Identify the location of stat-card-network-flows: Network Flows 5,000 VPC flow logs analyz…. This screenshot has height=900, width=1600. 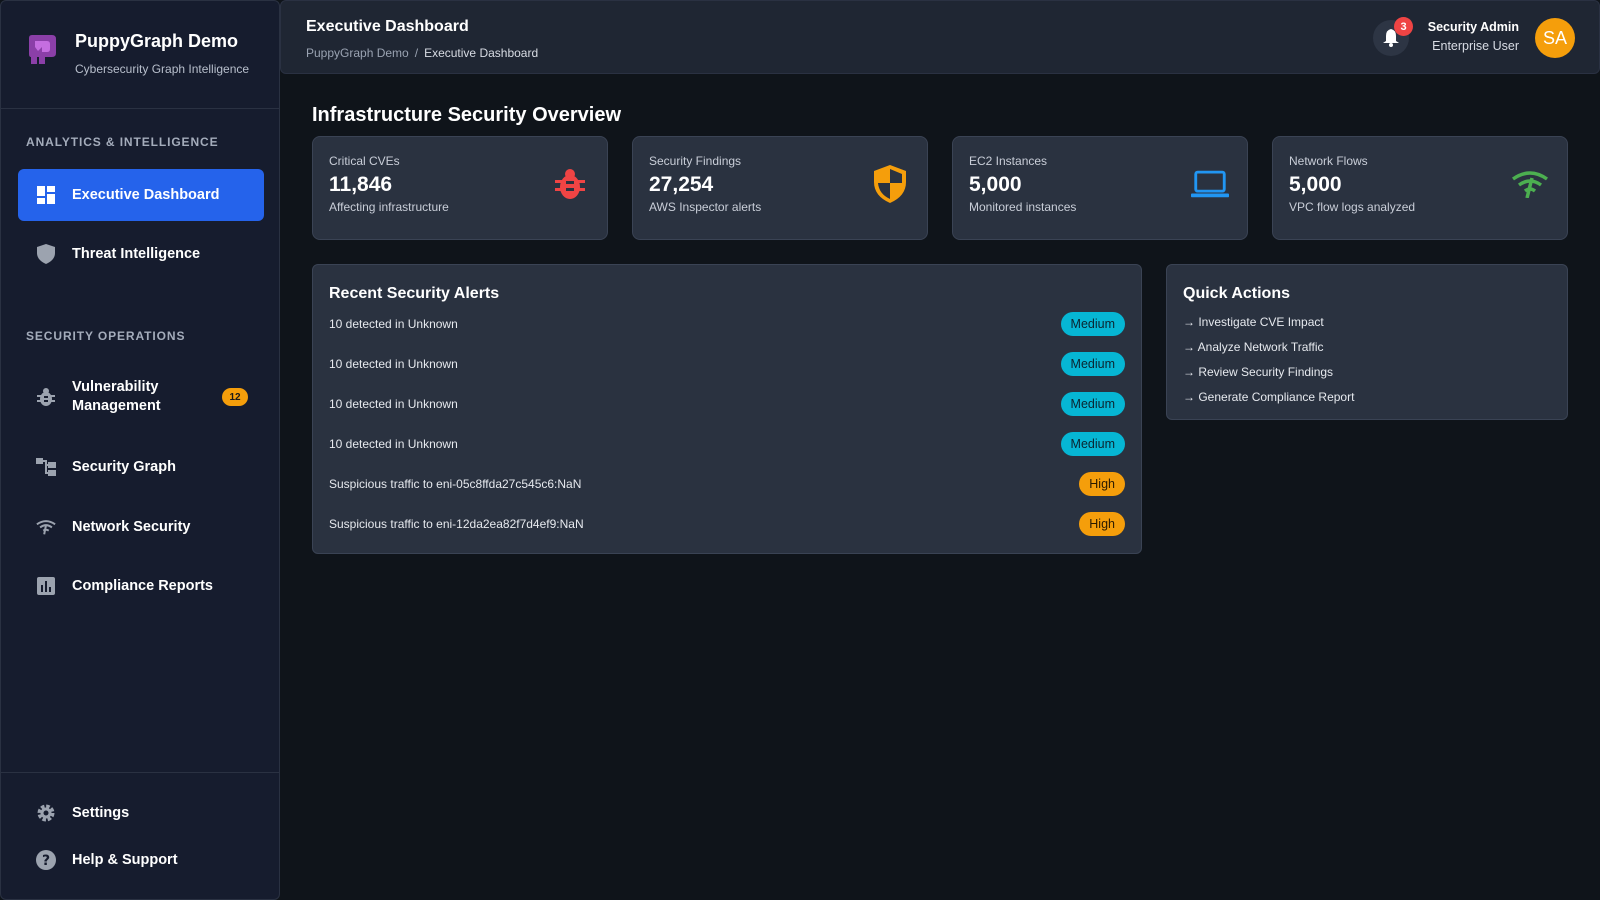
(1420, 188).